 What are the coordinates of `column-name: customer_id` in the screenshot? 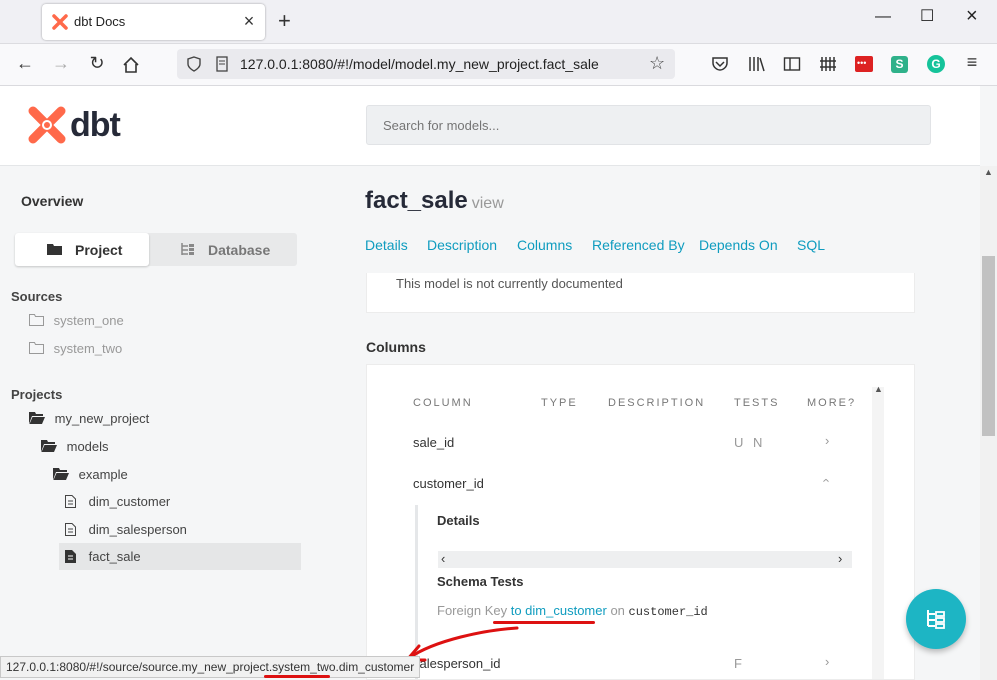 It's located at (448, 483).